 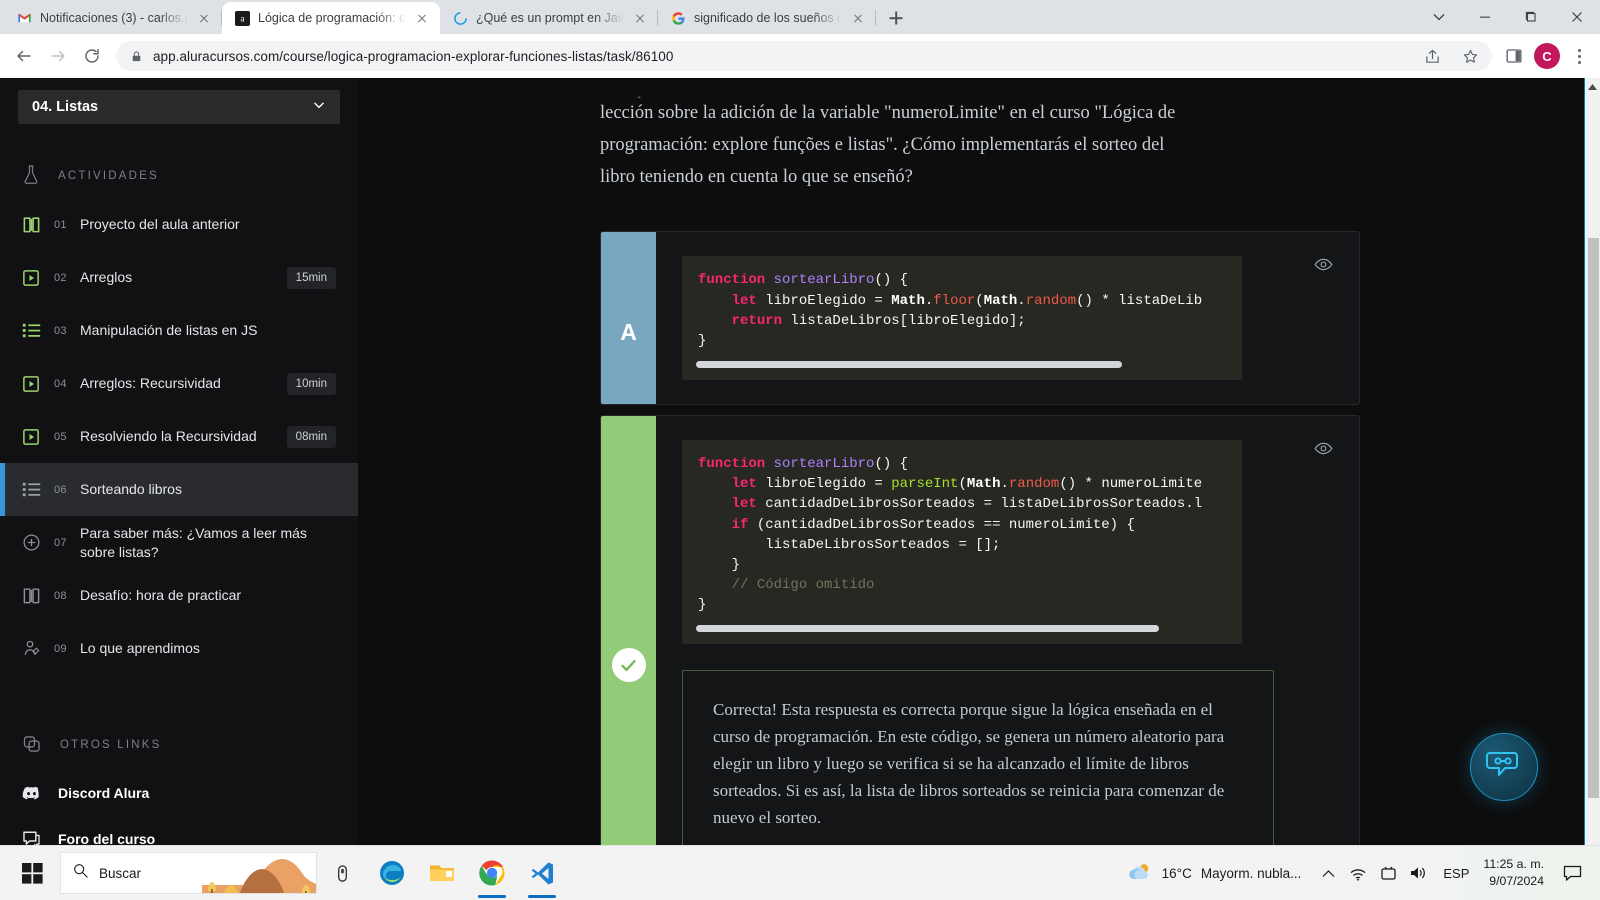 What do you see at coordinates (1572, 873) in the screenshot?
I see `notification-icon` at bounding box center [1572, 873].